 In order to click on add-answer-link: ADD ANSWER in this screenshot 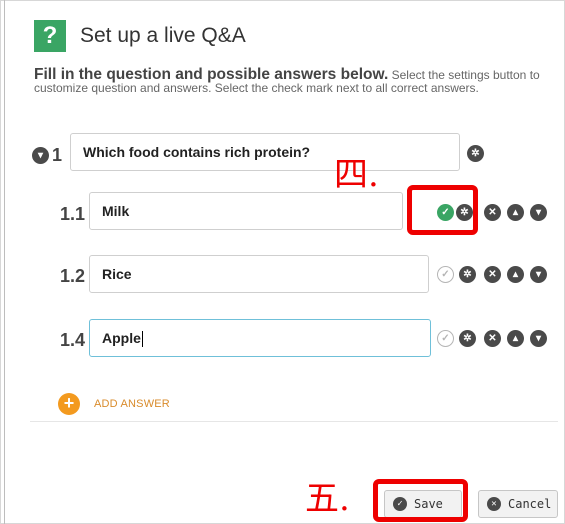, I will do `click(132, 404)`.